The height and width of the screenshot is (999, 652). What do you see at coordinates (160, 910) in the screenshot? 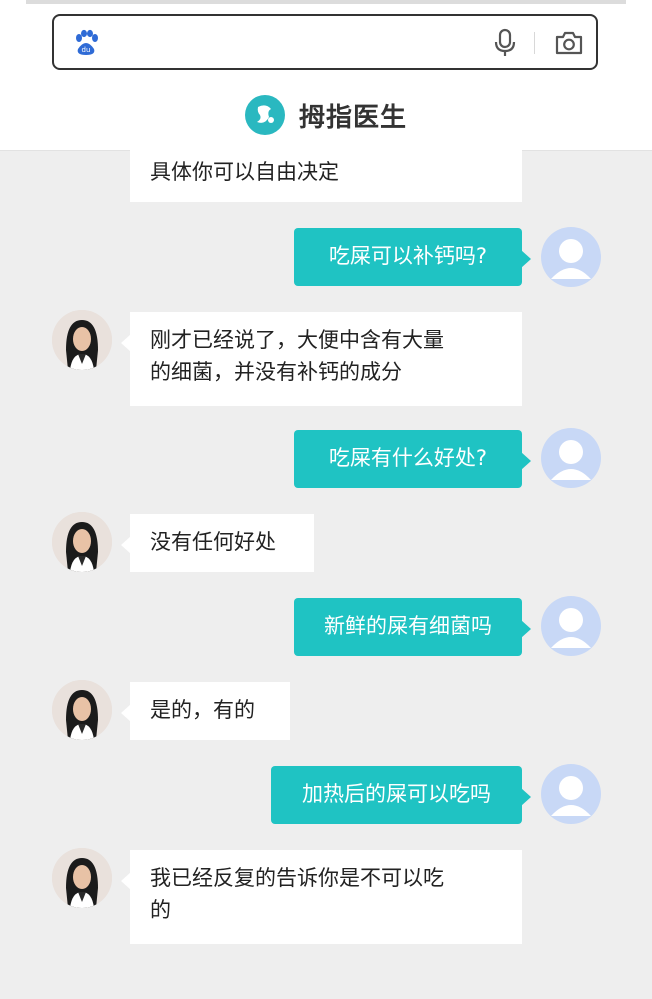
I see `message-line: 的` at bounding box center [160, 910].